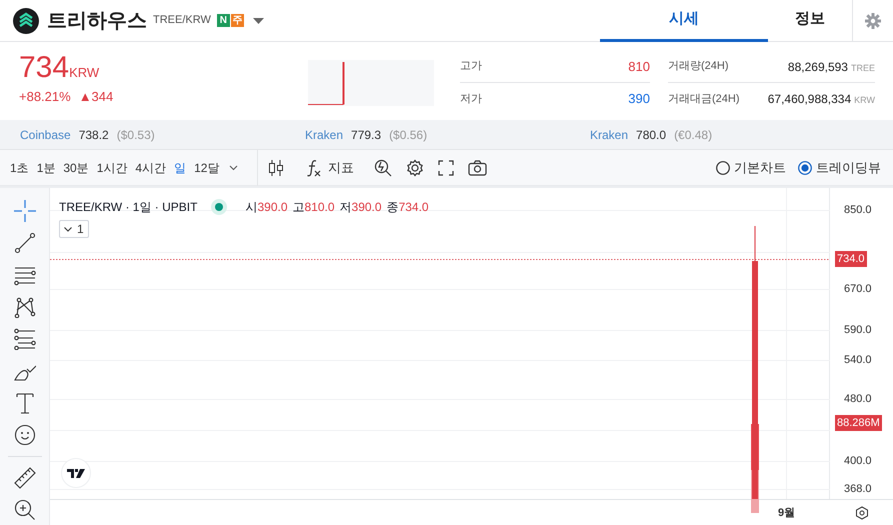 This screenshot has height=525, width=893. Describe the element at coordinates (128, 207) in the screenshot. I see `chart-legend-title: TREE/KRW · 1일 · UPBIT` at that location.